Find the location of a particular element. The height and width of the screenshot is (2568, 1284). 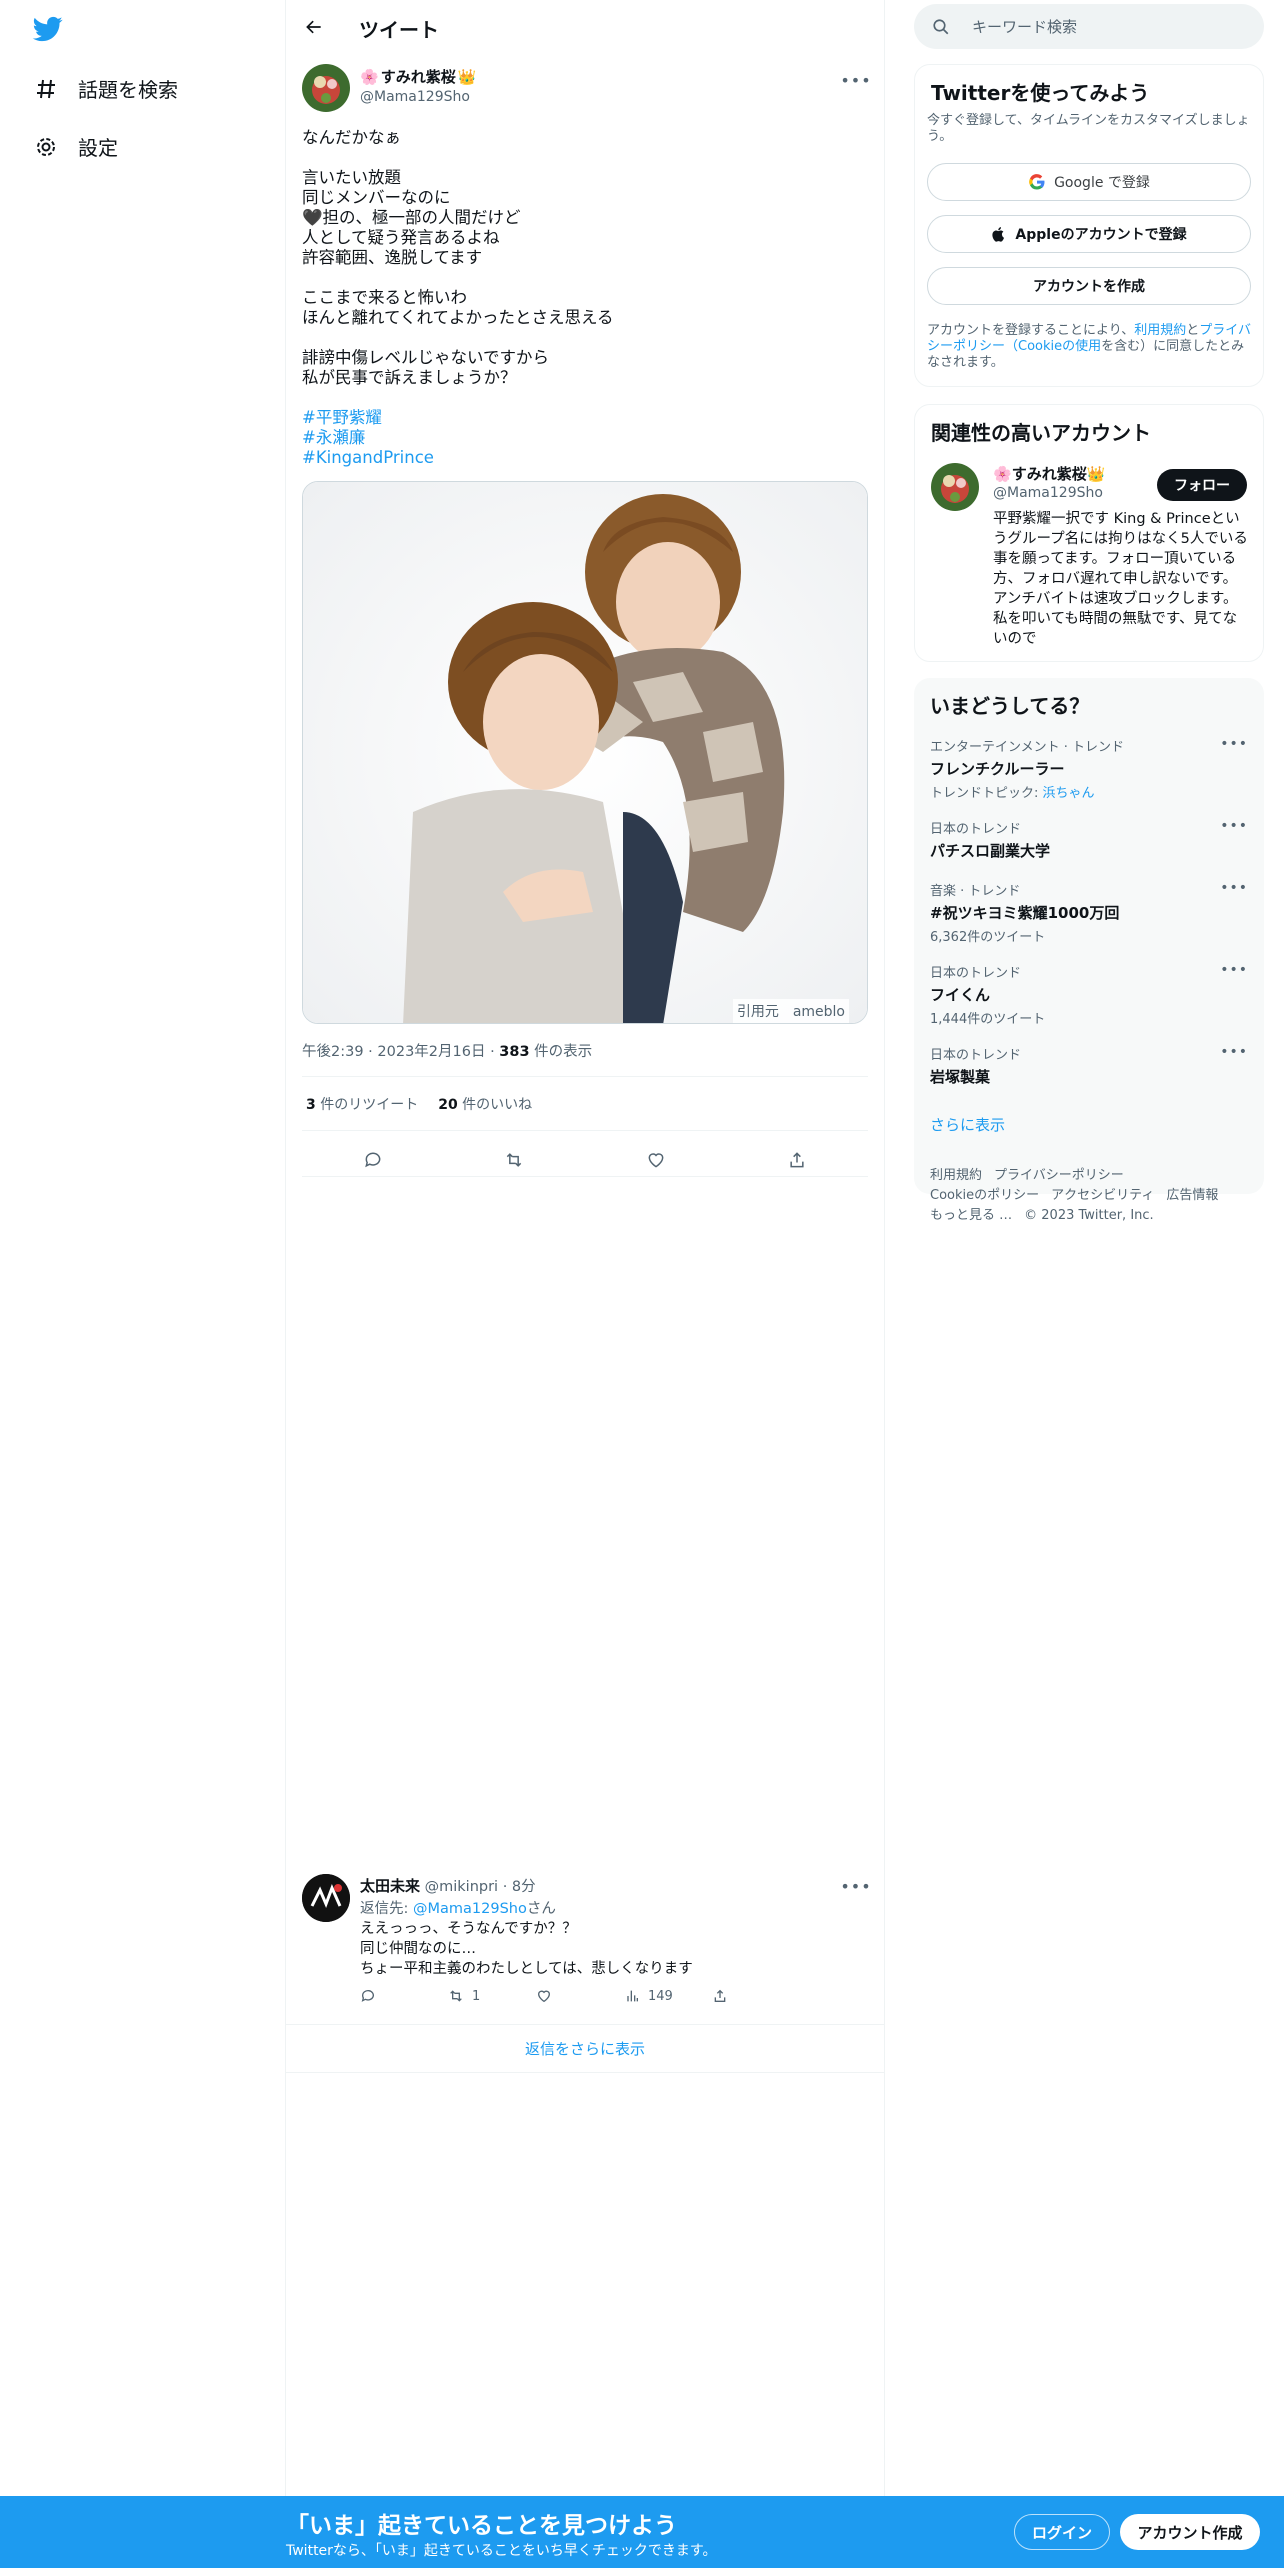

related-avatar is located at coordinates (955, 487).